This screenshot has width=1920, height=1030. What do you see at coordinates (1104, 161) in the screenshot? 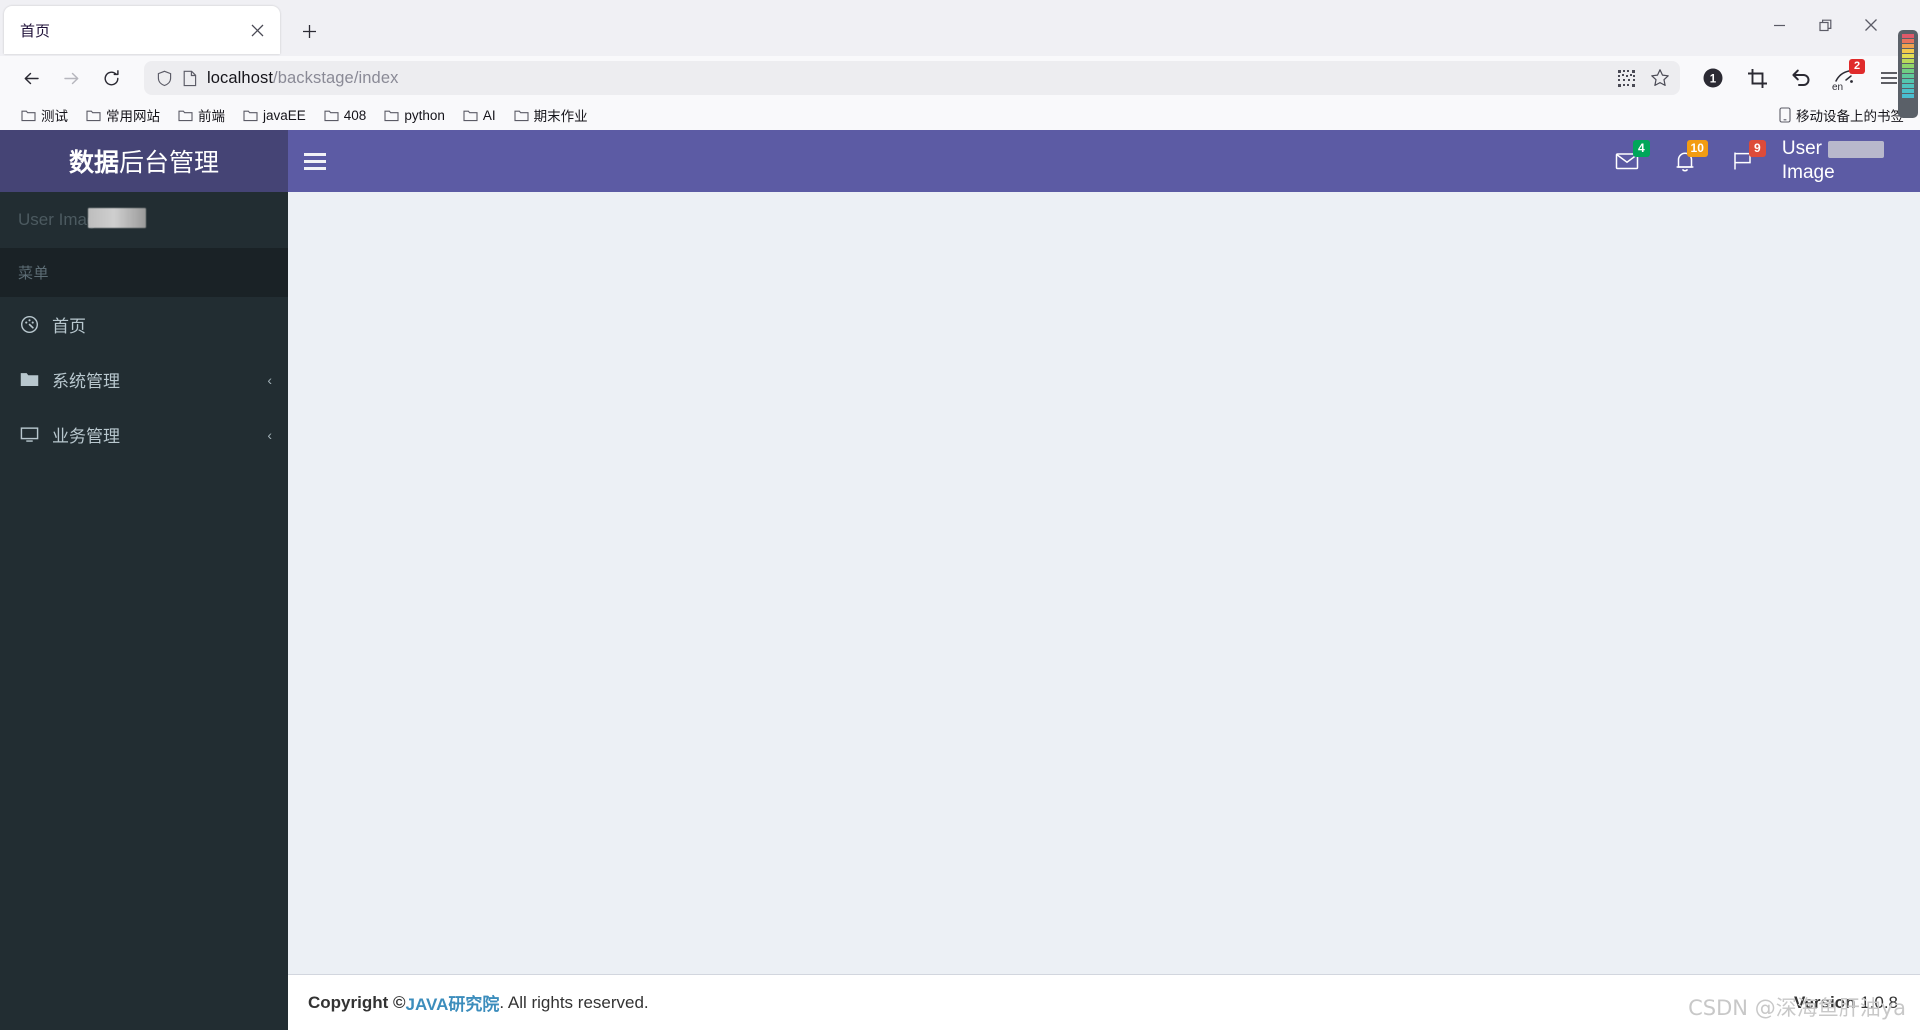
I see `top-navbar: 4 10 9 User Image` at bounding box center [1104, 161].